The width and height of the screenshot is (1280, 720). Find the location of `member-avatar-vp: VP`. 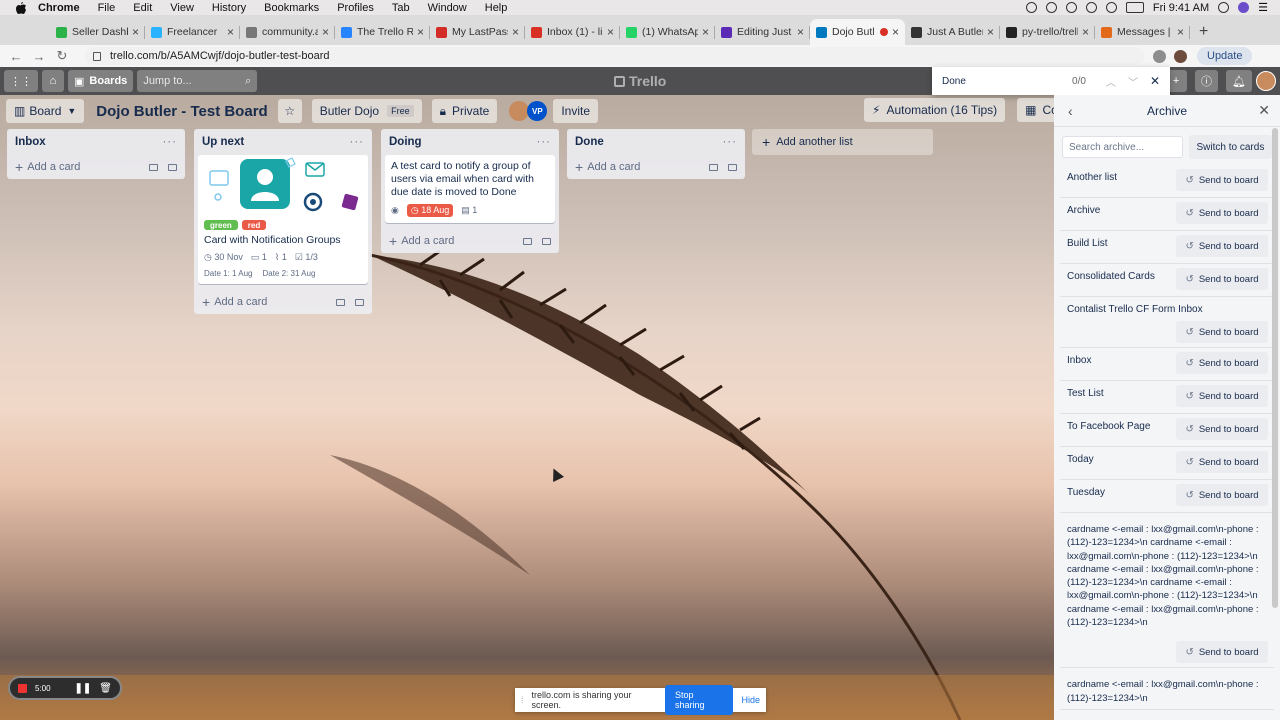

member-avatar-vp: VP is located at coordinates (537, 111).